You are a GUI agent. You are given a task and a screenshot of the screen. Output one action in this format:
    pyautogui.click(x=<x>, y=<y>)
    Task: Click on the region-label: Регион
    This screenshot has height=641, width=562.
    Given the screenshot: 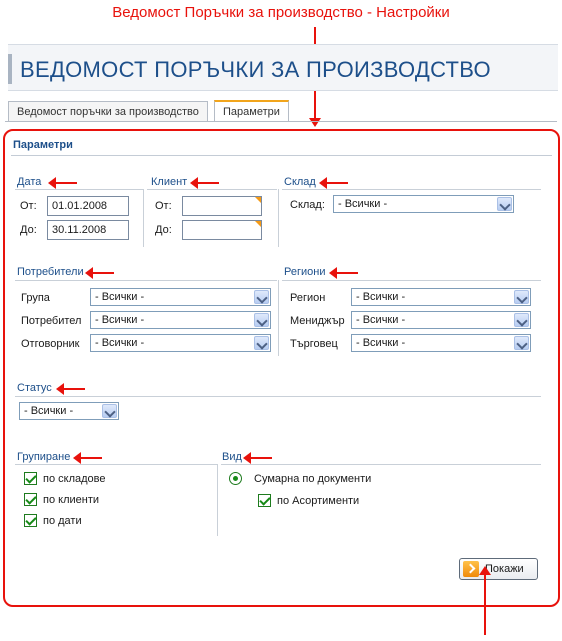 What is the action you would take?
    pyautogui.click(x=308, y=298)
    